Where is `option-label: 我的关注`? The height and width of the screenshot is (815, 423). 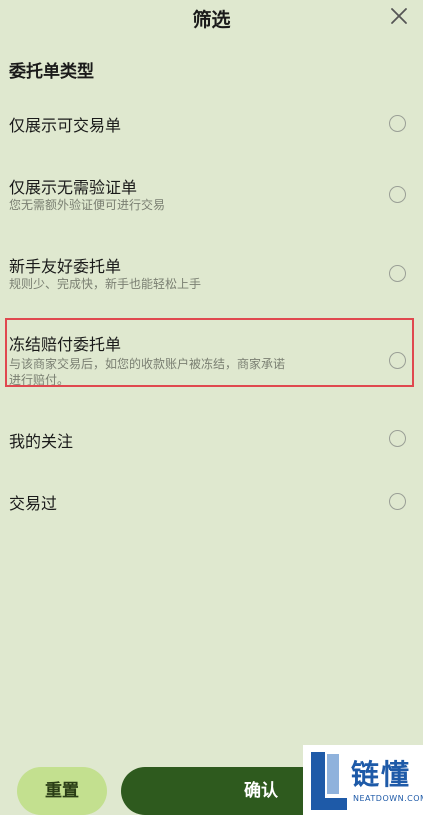 option-label: 我的关注 is located at coordinates (41, 441).